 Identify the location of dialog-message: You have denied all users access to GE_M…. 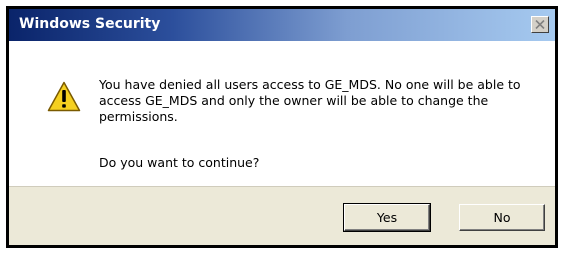
(310, 100).